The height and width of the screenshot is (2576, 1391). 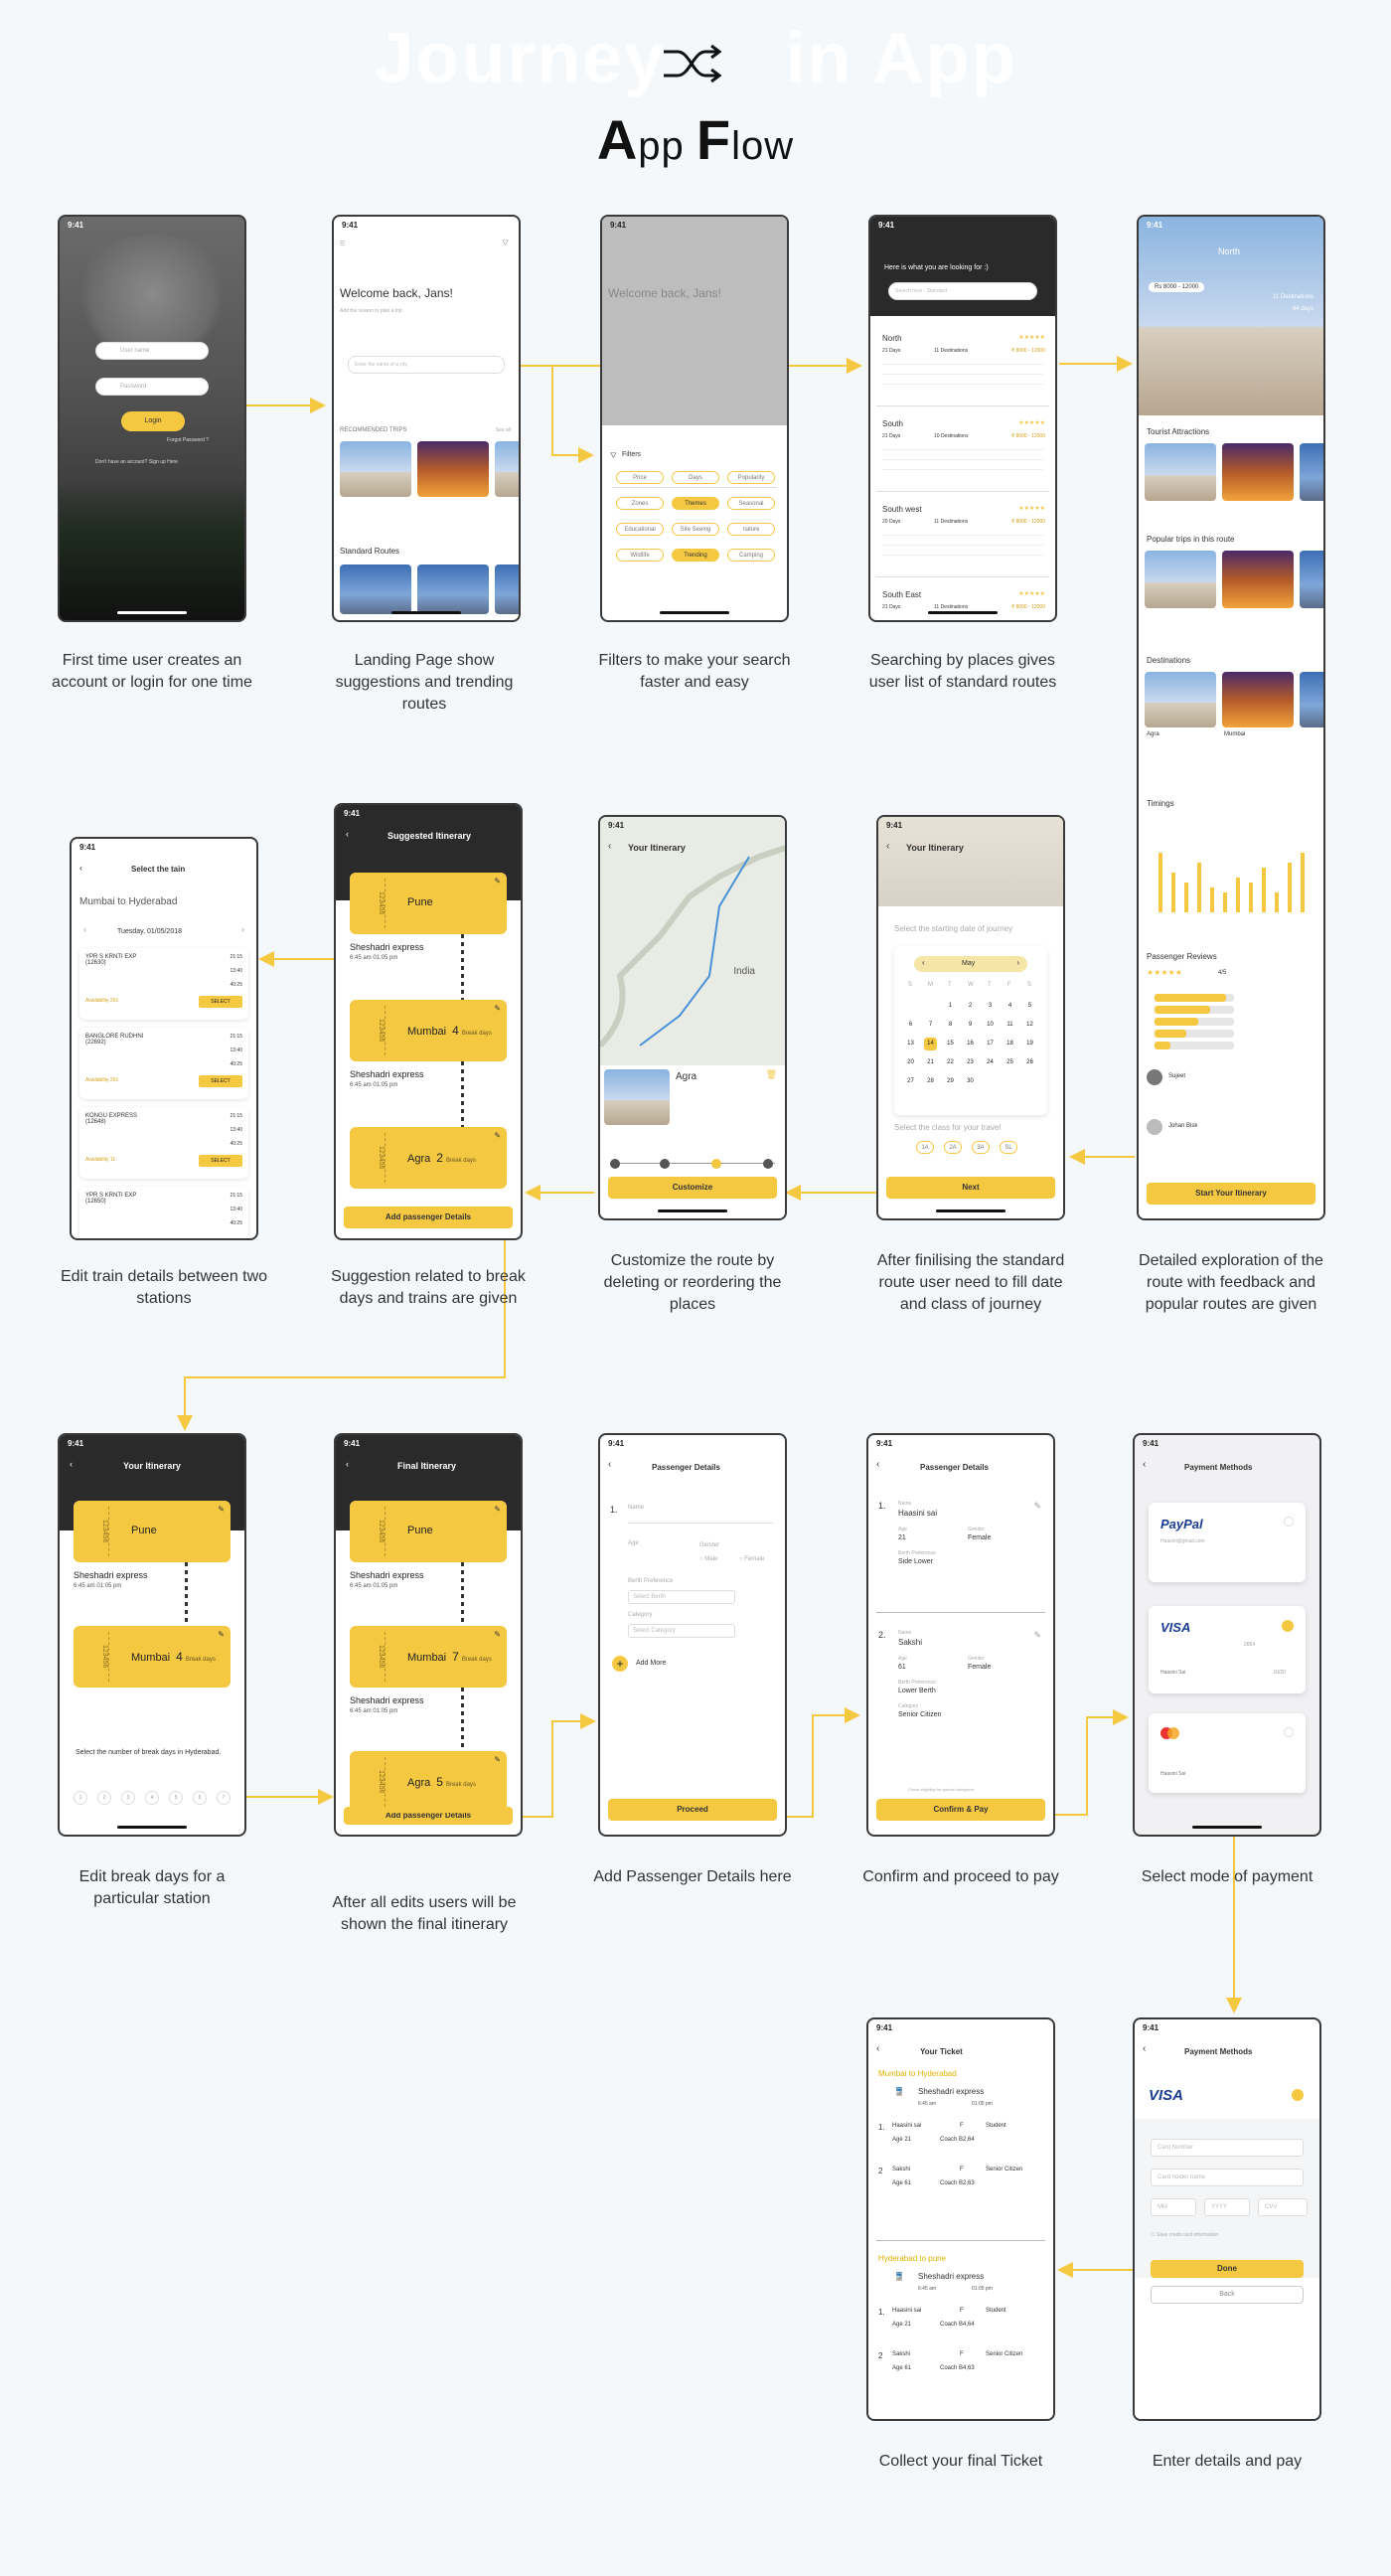 I want to click on add-passenger-button: Add passenger Details, so click(x=428, y=1217).